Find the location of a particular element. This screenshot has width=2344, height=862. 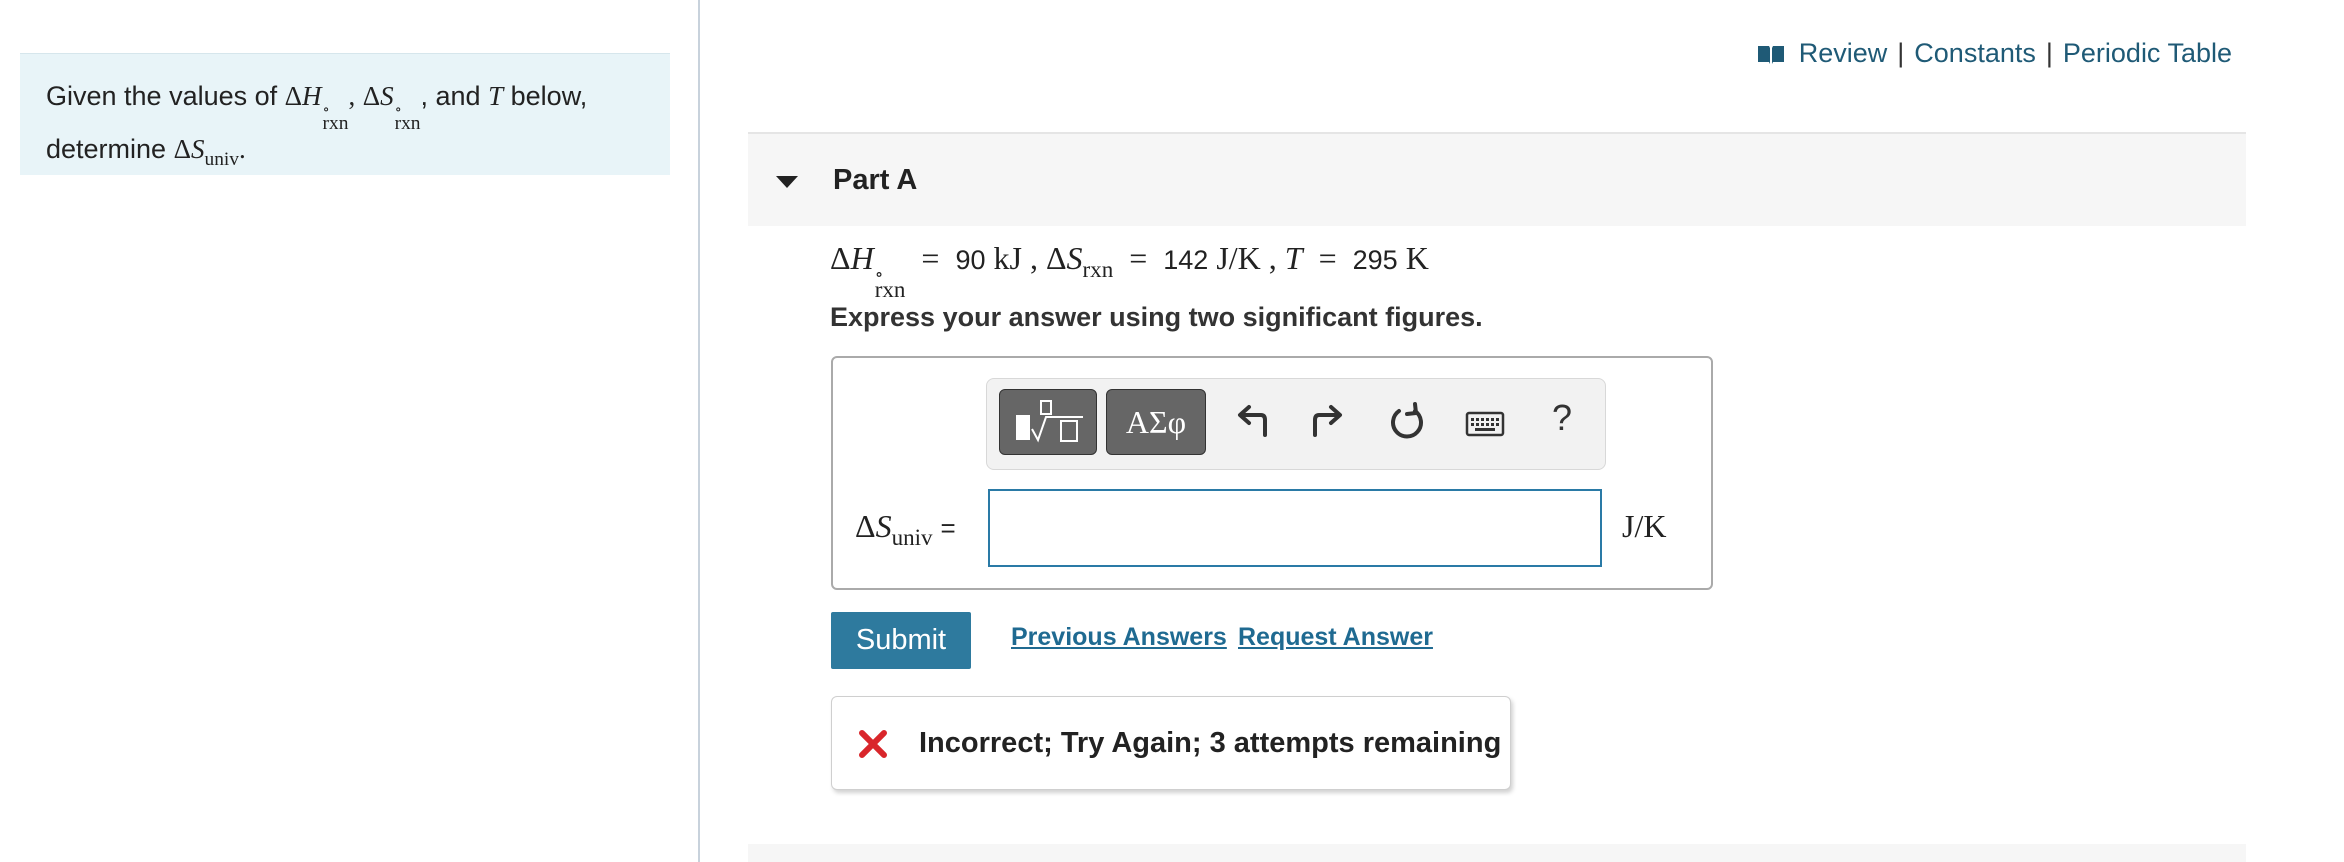

temperature-unit: K is located at coordinates (1417, 258).